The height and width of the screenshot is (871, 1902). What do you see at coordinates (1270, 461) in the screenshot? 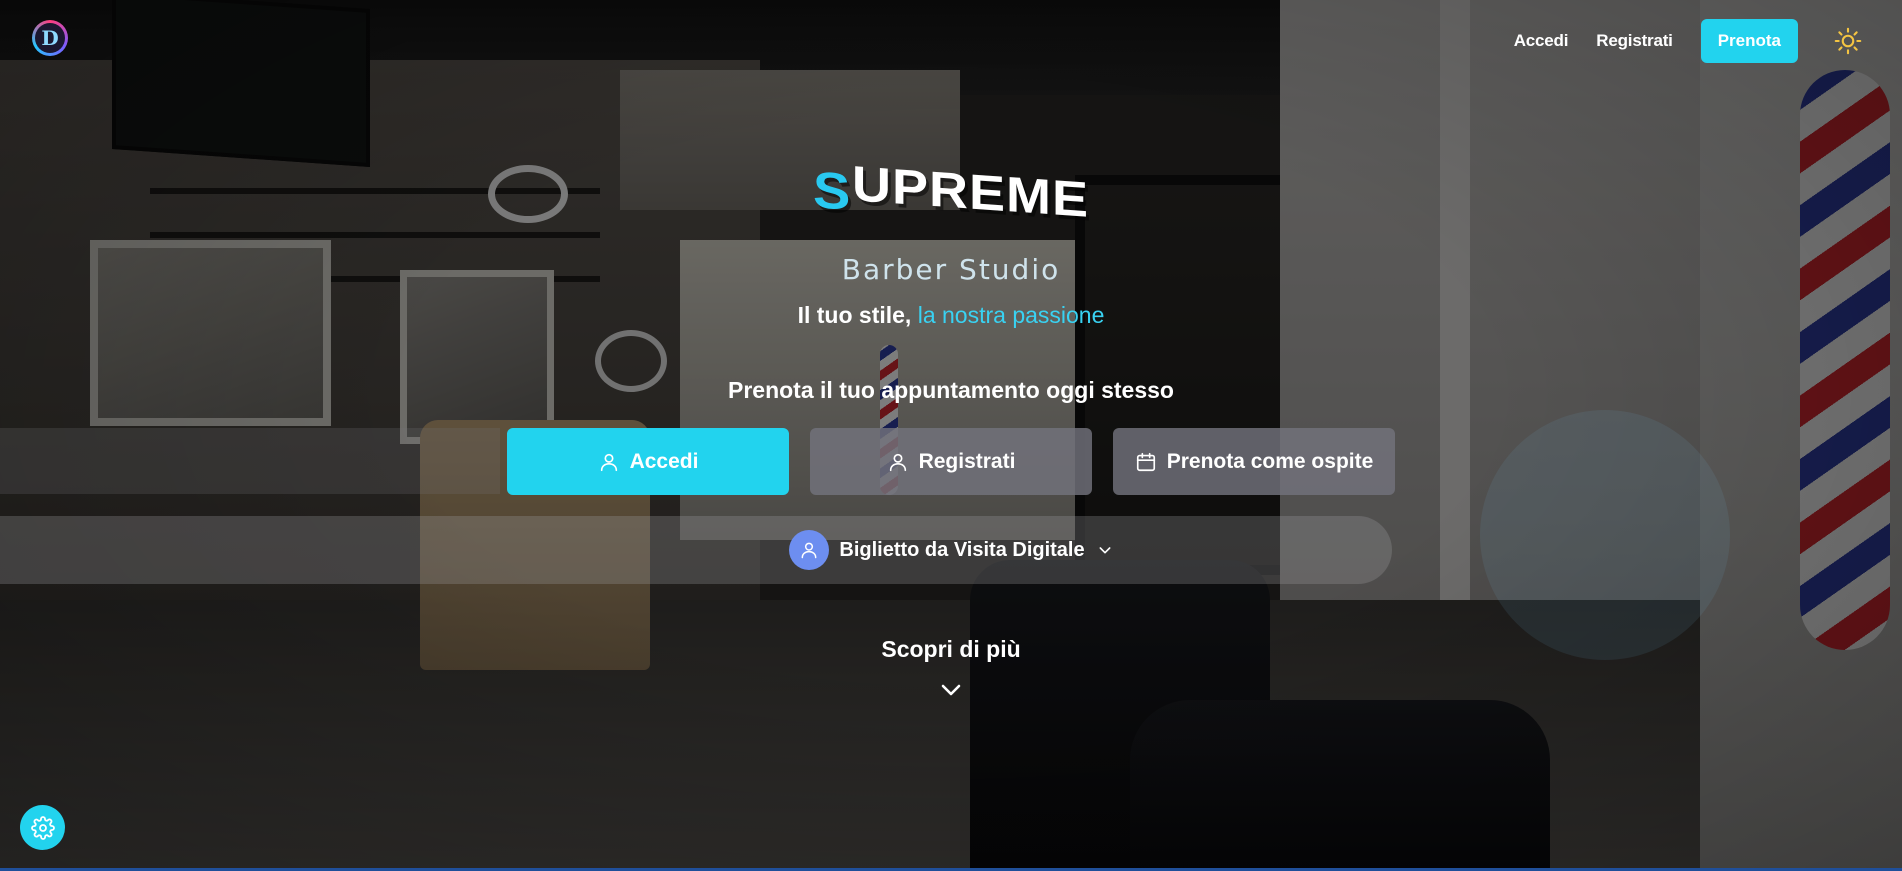
I see `guest-booking-label: Prenota come ospite` at bounding box center [1270, 461].